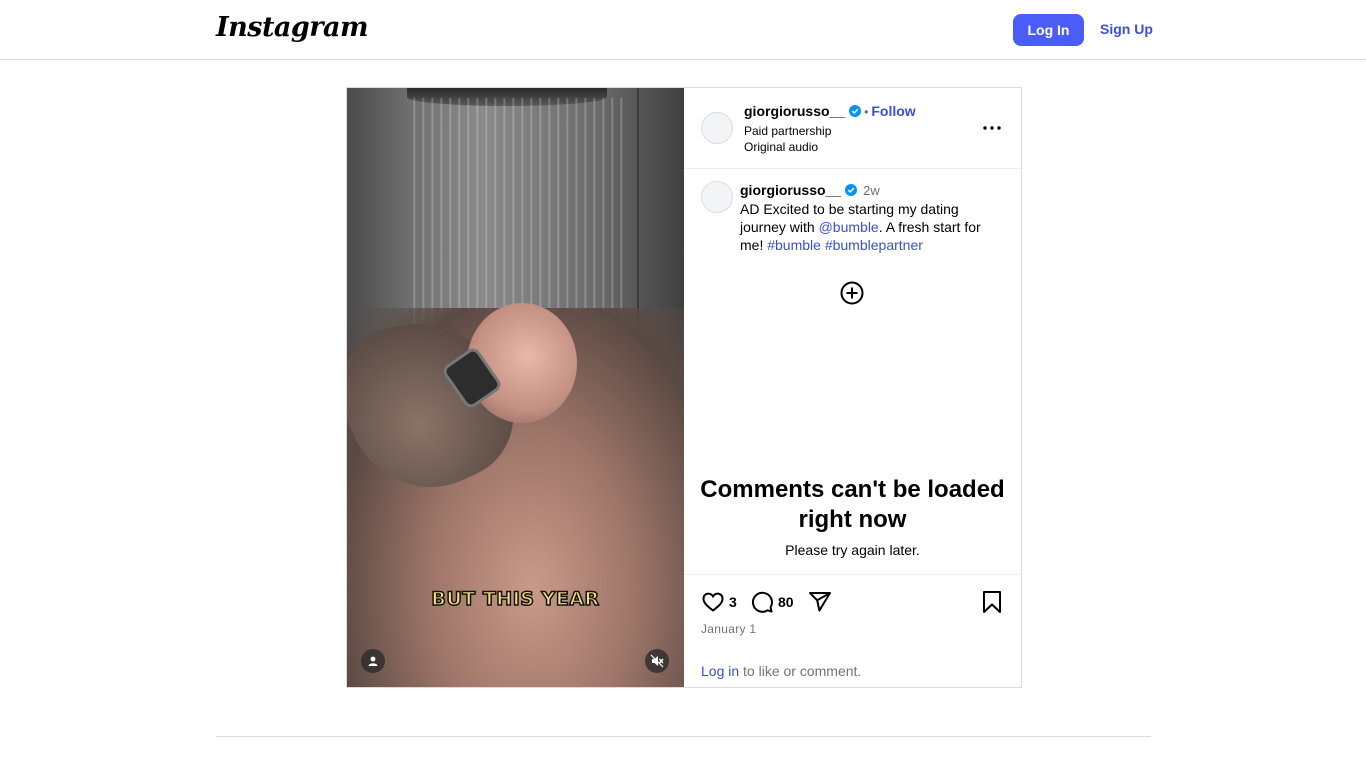 The image size is (1366, 768). I want to click on original-audio-link: Original audio, so click(781, 147).